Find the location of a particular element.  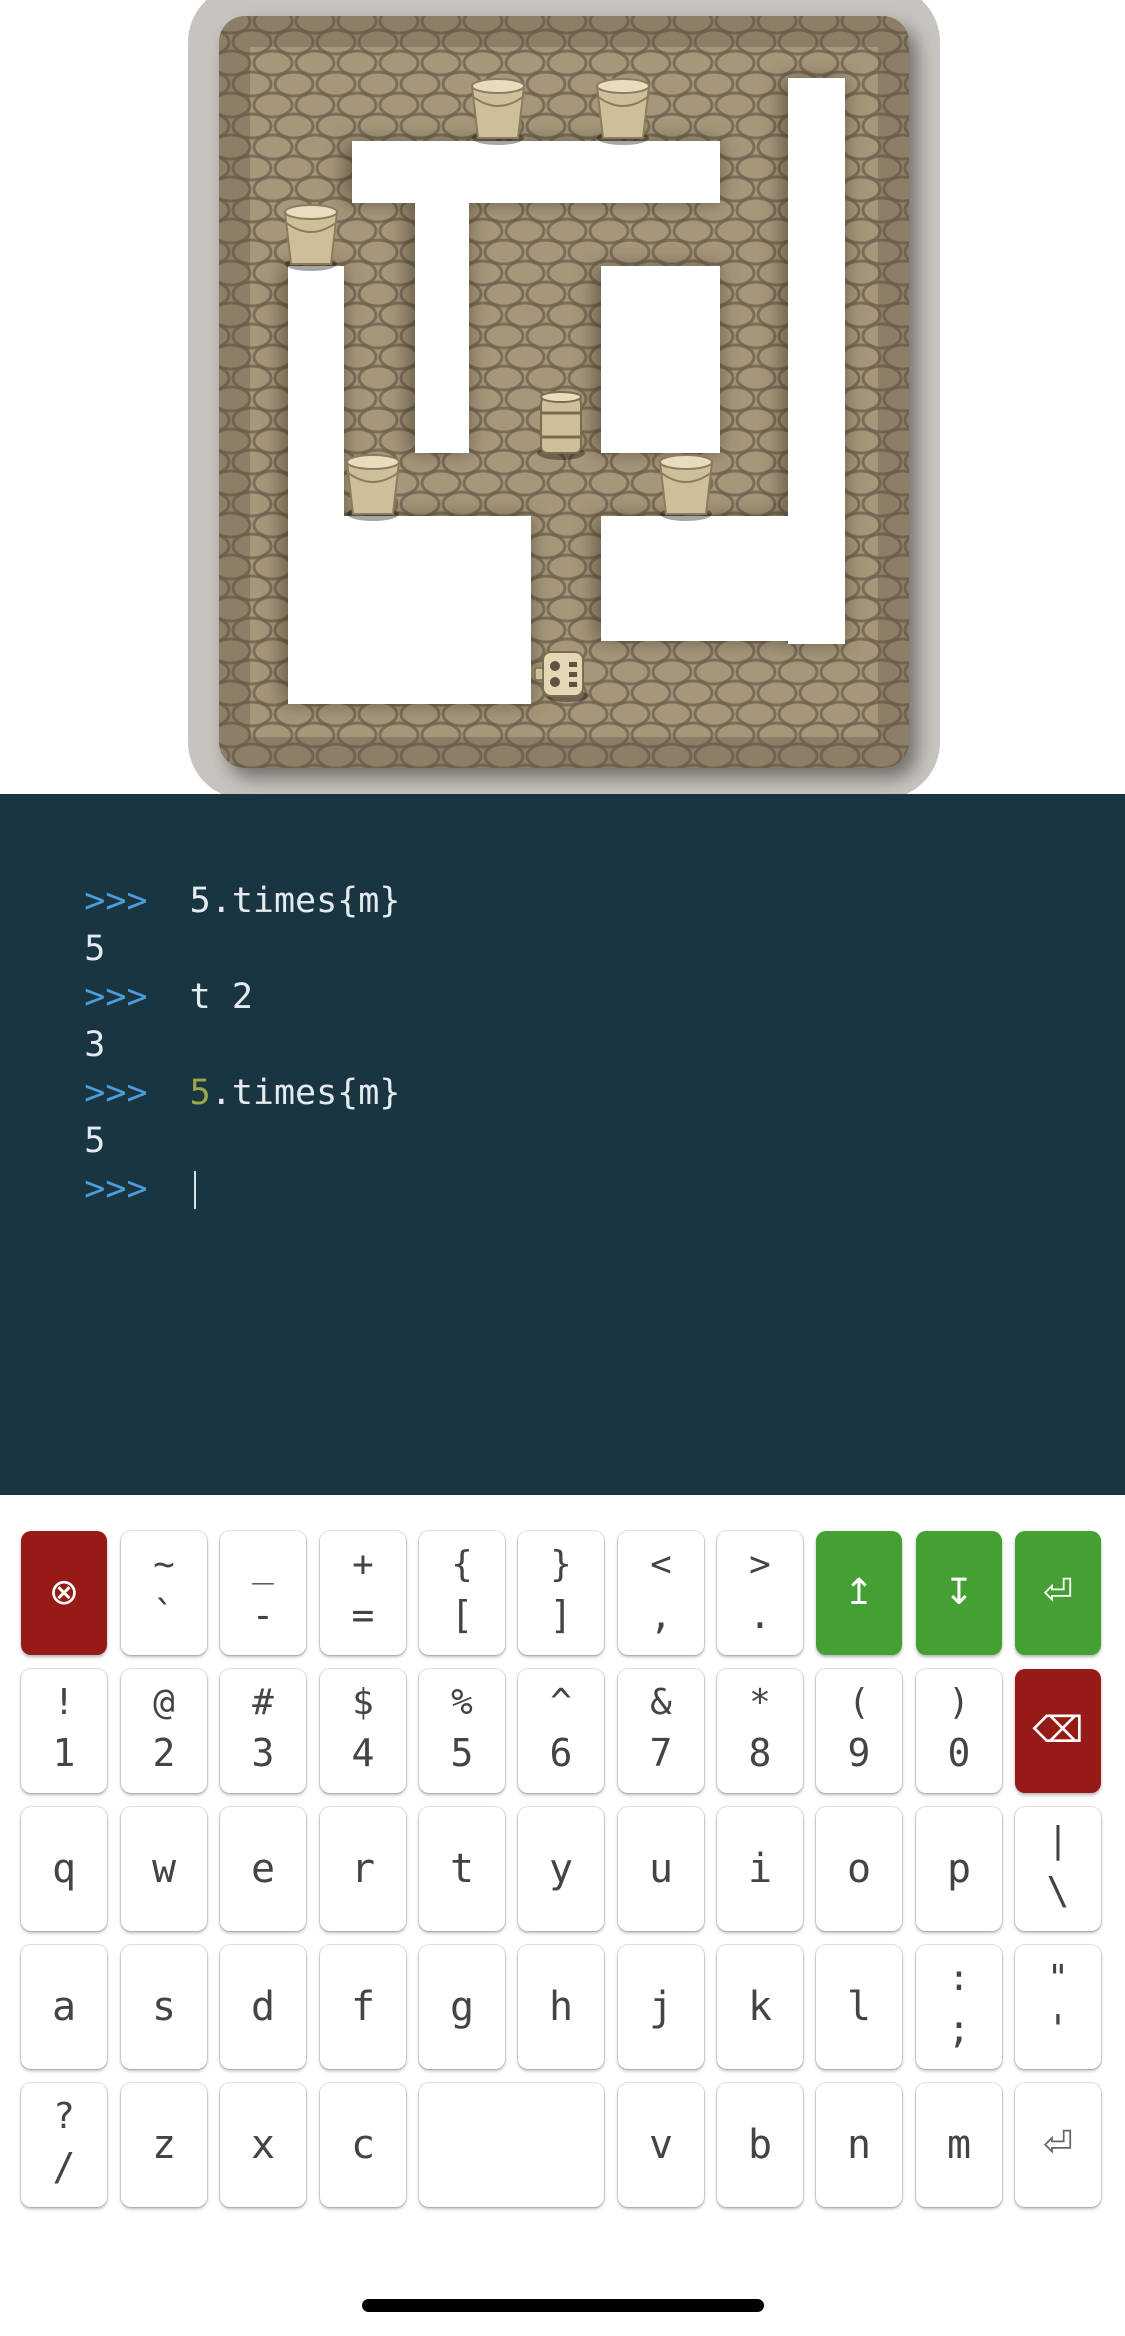

key-2: @2 is located at coordinates (164, 1731).